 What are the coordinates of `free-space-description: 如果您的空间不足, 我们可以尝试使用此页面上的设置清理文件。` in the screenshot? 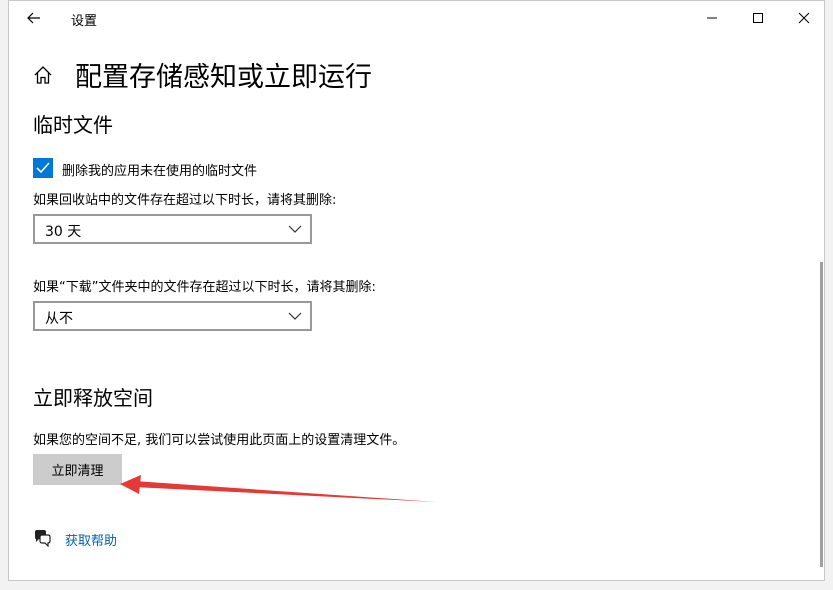 It's located at (219, 440).